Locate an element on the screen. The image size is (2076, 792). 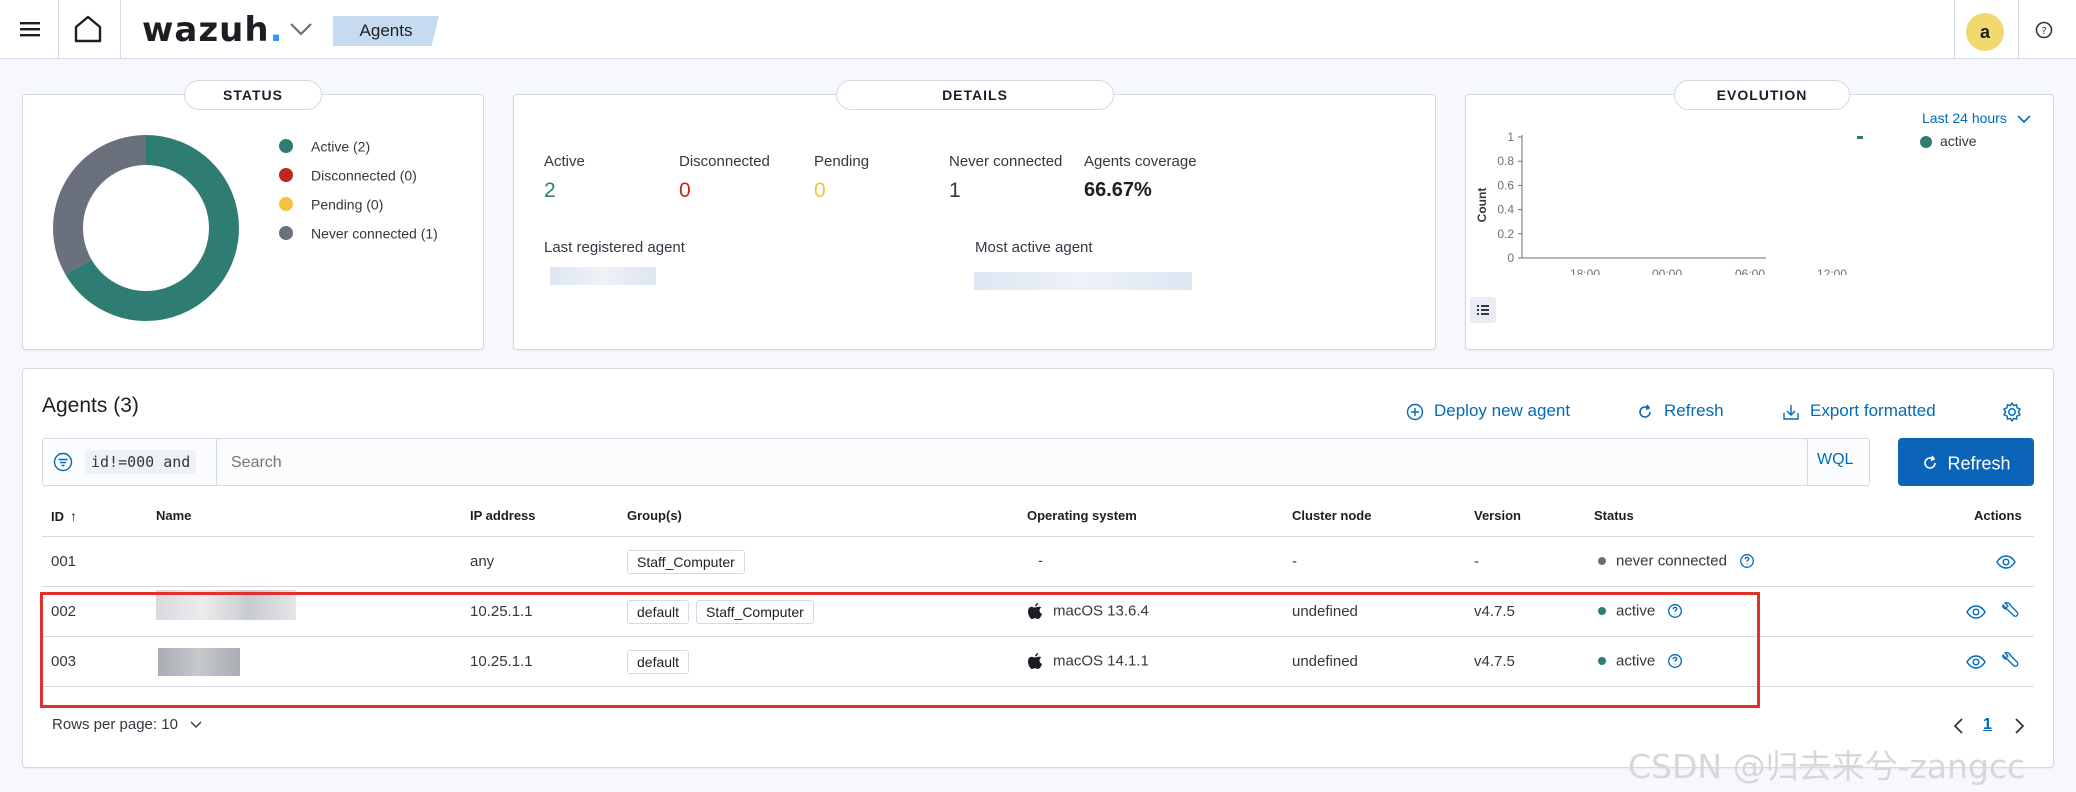
refresh-link: Refresh is located at coordinates (1680, 411).